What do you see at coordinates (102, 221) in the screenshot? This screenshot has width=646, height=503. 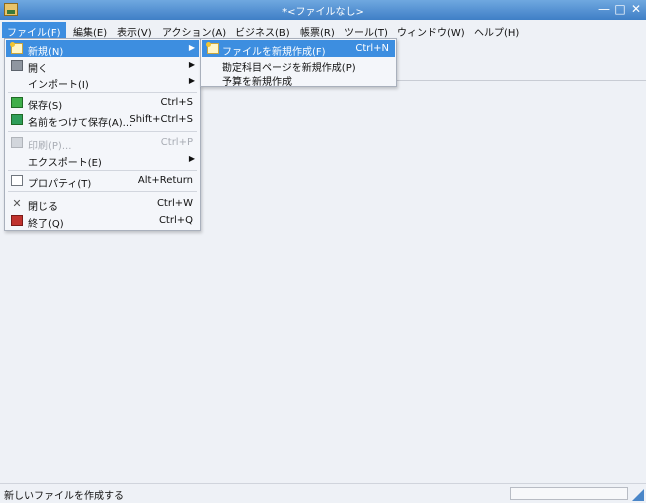 I see `menu-item-quit: 終了(Q) Ctrl+Q` at bounding box center [102, 221].